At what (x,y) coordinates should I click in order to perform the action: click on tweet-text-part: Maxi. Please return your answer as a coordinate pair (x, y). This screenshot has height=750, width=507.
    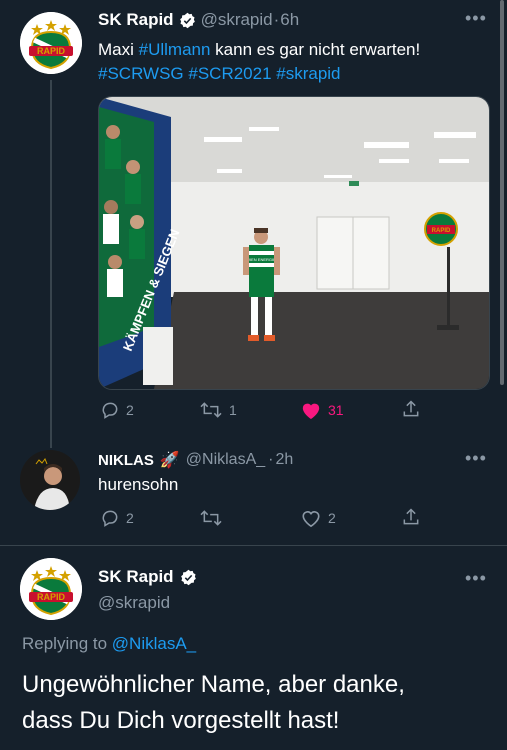
    Looking at the image, I should click on (118, 49).